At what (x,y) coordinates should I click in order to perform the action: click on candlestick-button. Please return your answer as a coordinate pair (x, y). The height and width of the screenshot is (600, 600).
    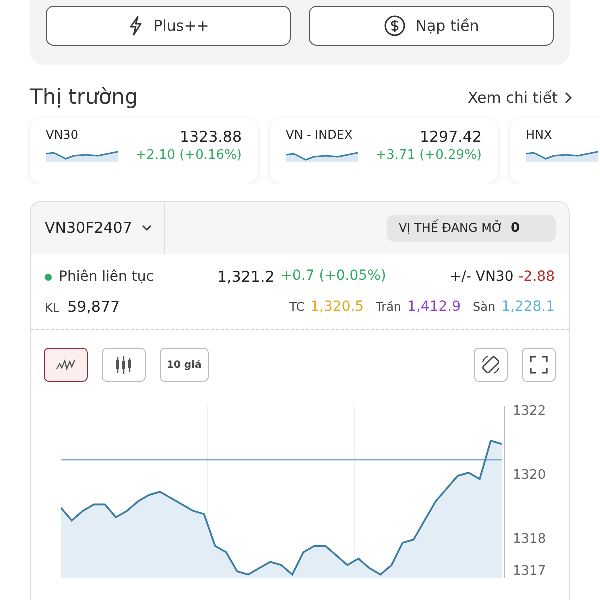
    Looking at the image, I should click on (124, 365).